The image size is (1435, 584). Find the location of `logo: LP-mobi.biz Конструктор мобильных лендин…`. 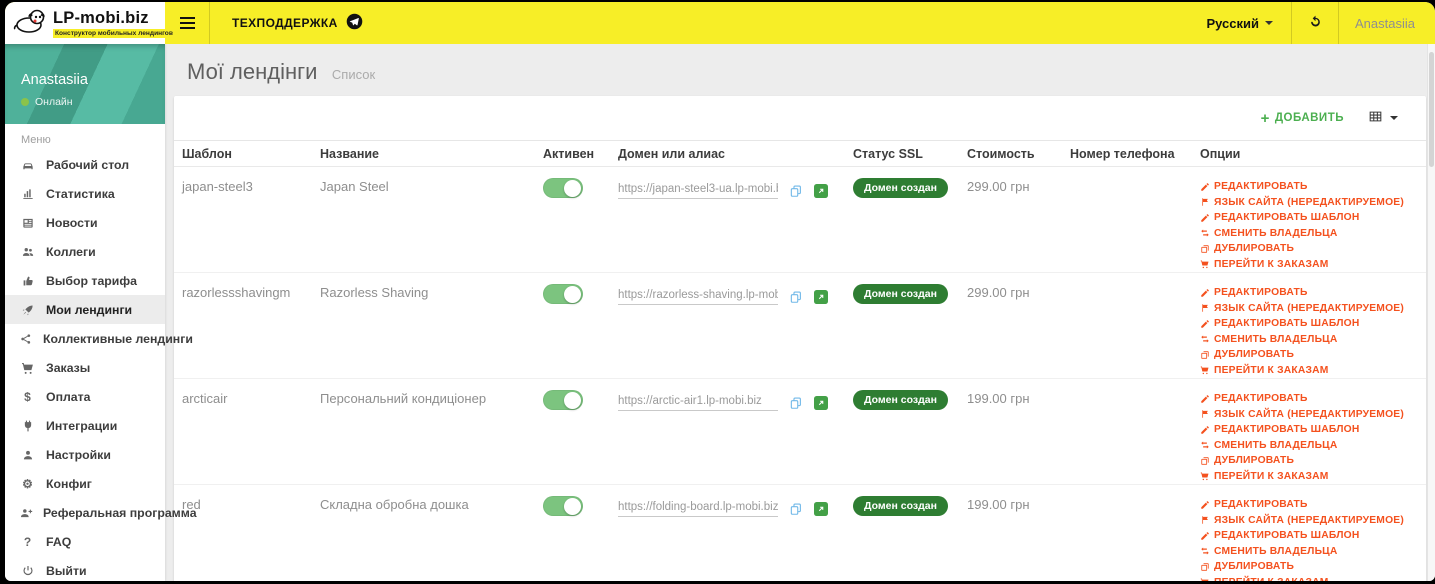

logo: LP-mobi.biz Конструктор мобильных лендин… is located at coordinates (90, 23).